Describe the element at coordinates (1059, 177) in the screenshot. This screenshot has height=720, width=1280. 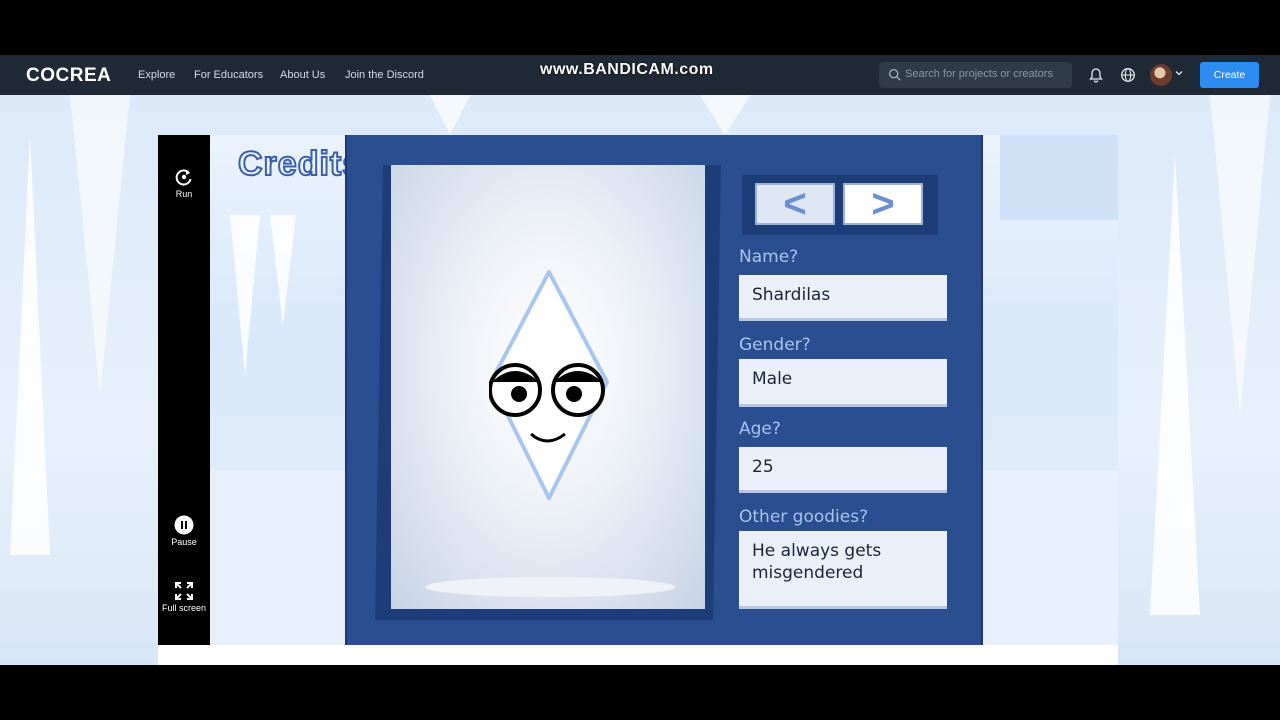
I see `ice-cube-decoration` at that location.